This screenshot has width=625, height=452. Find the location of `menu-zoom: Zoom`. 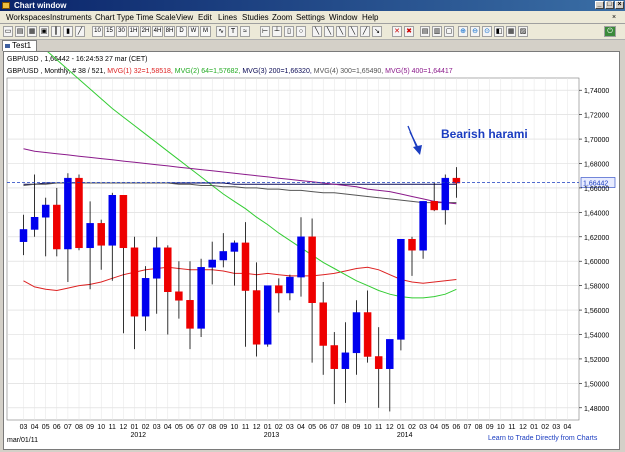

menu-zoom: Zoom is located at coordinates (282, 17).